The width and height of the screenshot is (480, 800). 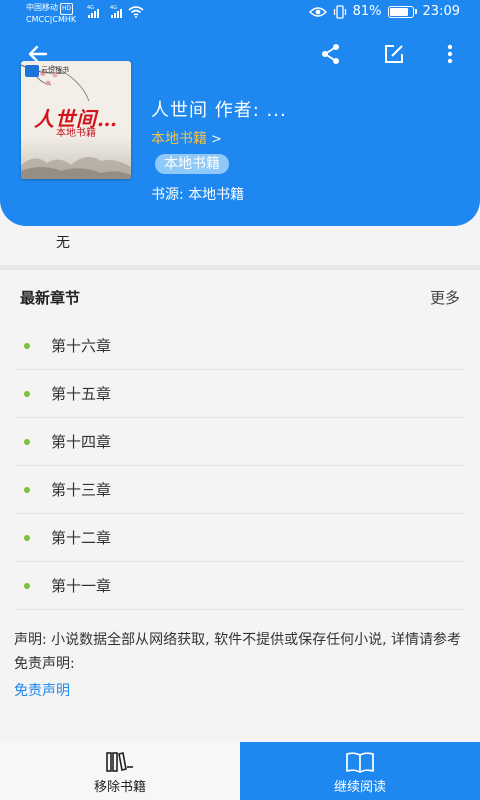 What do you see at coordinates (339, 11) in the screenshot?
I see `vibrate-icon` at bounding box center [339, 11].